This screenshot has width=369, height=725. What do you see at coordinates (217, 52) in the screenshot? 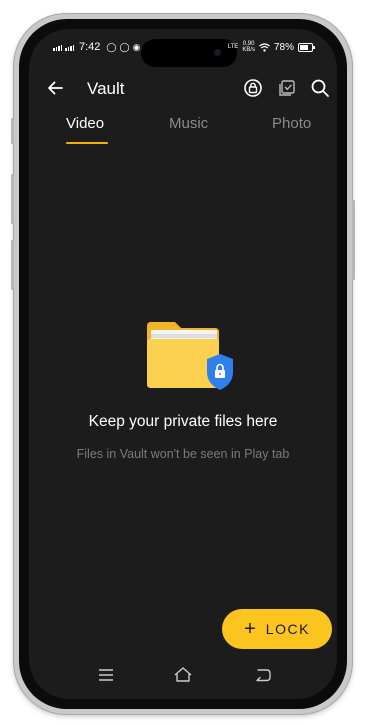
I see `camera-icon` at bounding box center [217, 52].